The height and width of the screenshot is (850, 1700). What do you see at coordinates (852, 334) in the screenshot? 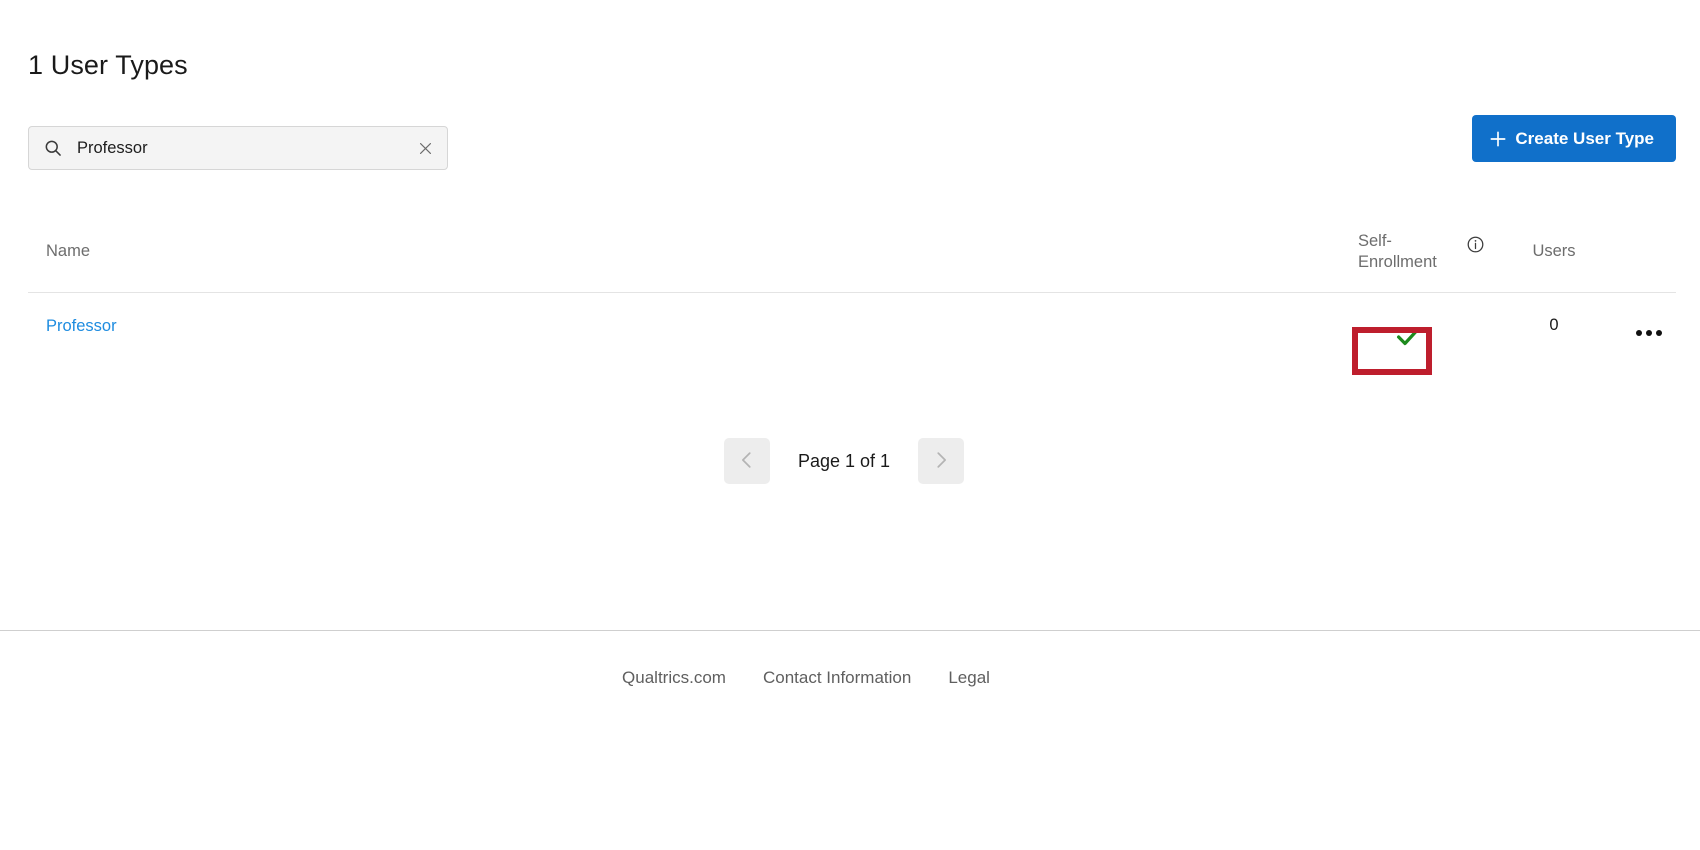
I see `table-row: Professor 0` at bounding box center [852, 334].